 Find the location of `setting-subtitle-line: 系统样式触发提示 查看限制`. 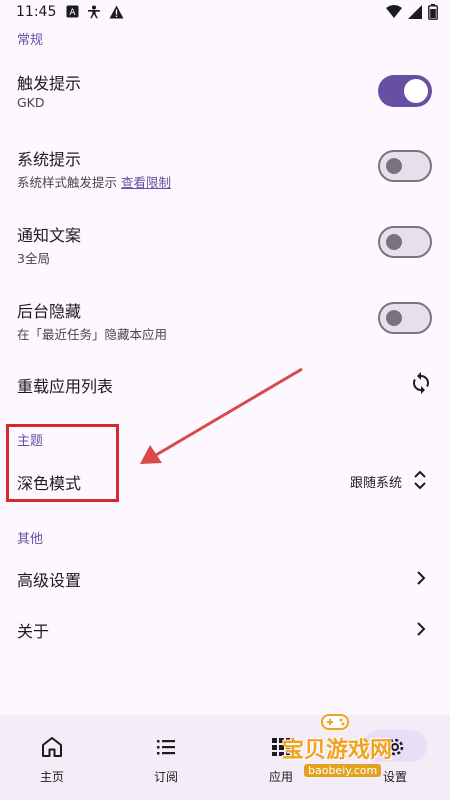

setting-subtitle-line: 系统样式触发提示 查看限制 is located at coordinates (94, 181).